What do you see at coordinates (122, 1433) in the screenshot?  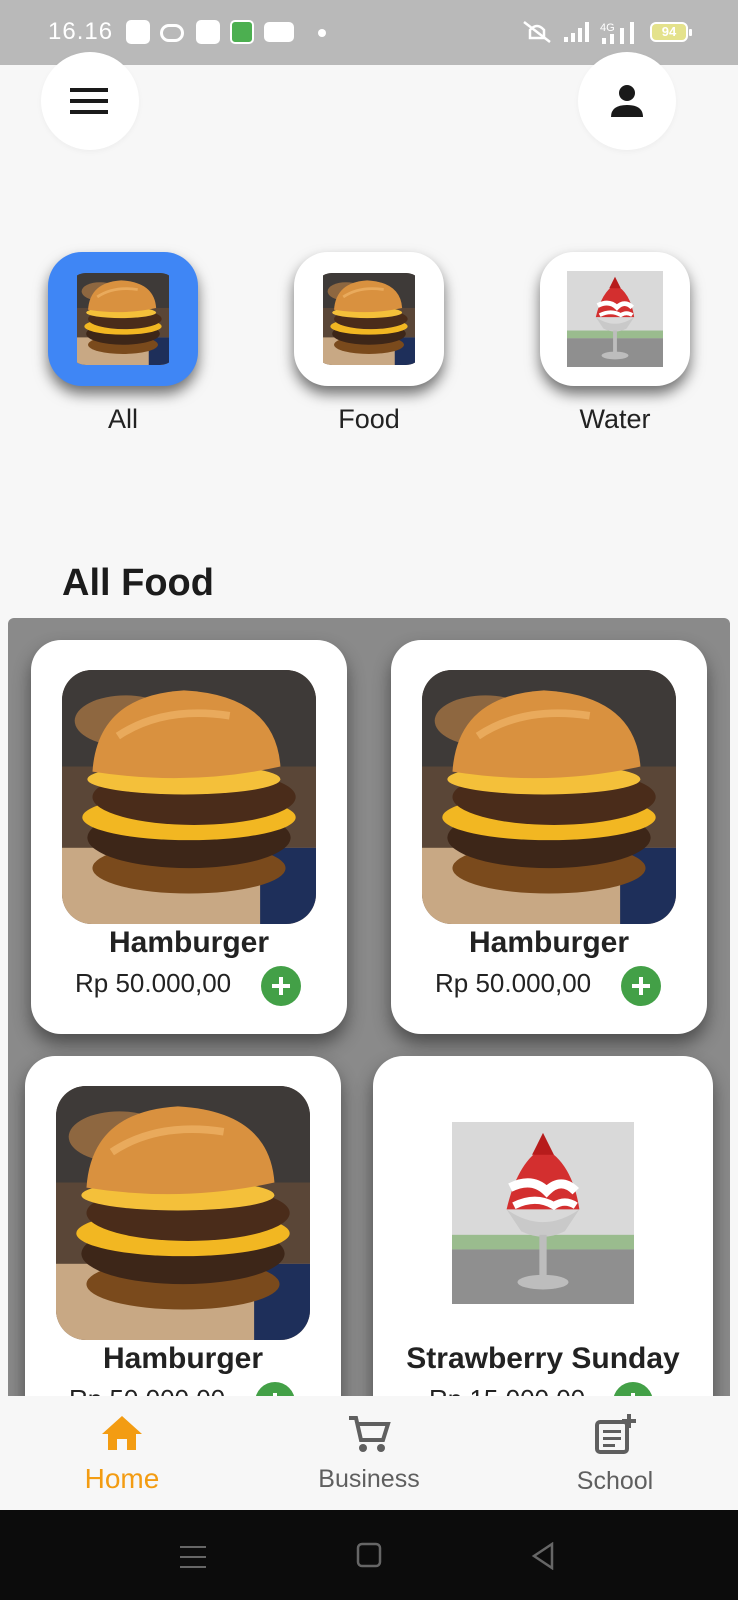 I see `home-icon` at bounding box center [122, 1433].